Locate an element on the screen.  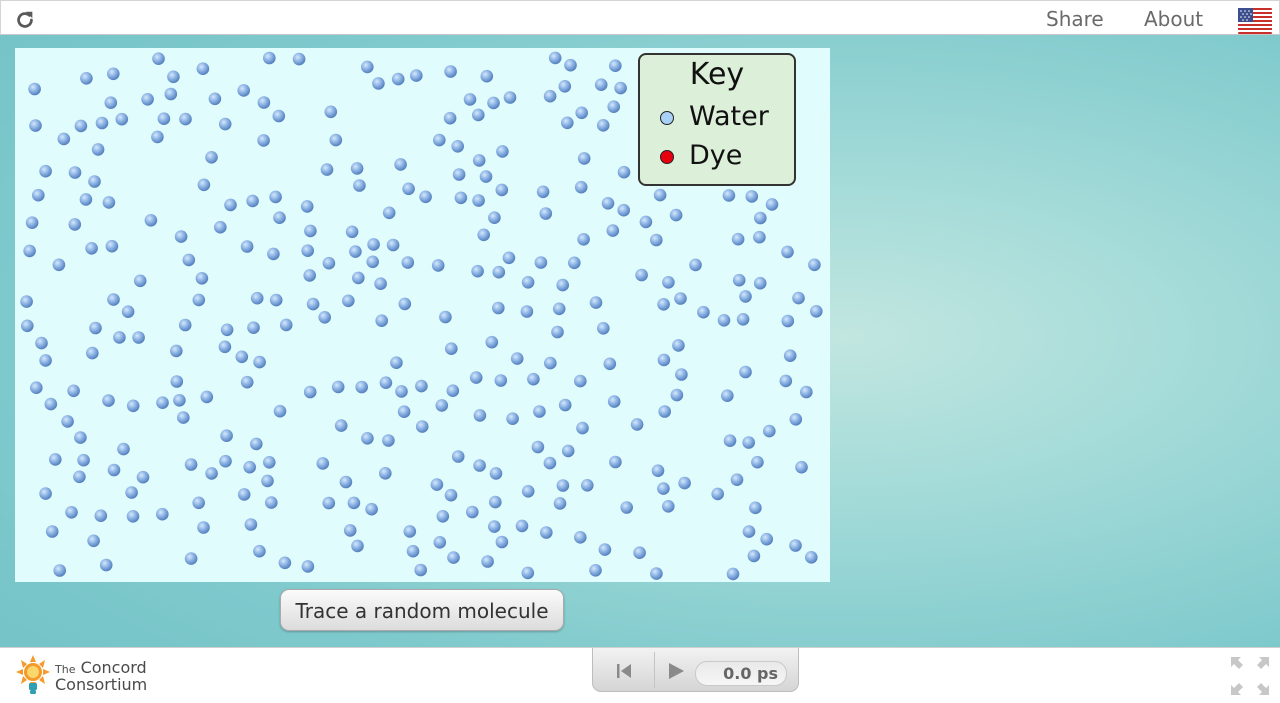
play-icon is located at coordinates (676, 671).